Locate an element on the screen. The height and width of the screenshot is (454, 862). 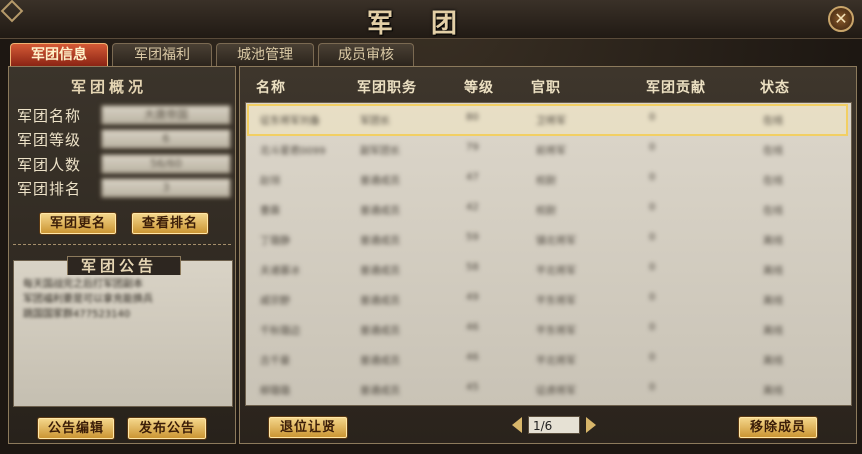
table-row: 戚宗野 普通成员 49 平东将军 0 离线 is located at coordinates (547, 300).